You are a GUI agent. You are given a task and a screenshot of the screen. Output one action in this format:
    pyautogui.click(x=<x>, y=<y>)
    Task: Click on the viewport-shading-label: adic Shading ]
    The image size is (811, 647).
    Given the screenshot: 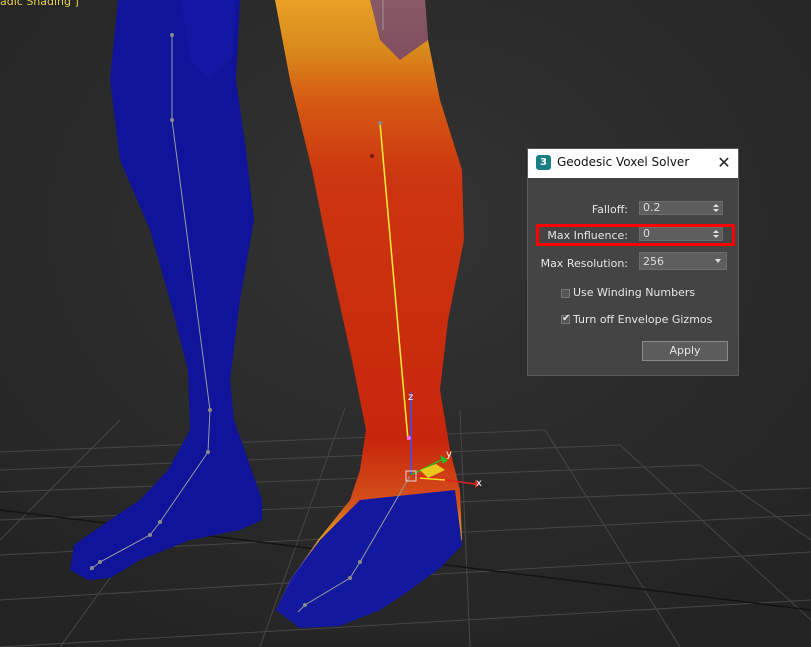 What is the action you would take?
    pyautogui.click(x=39, y=4)
    